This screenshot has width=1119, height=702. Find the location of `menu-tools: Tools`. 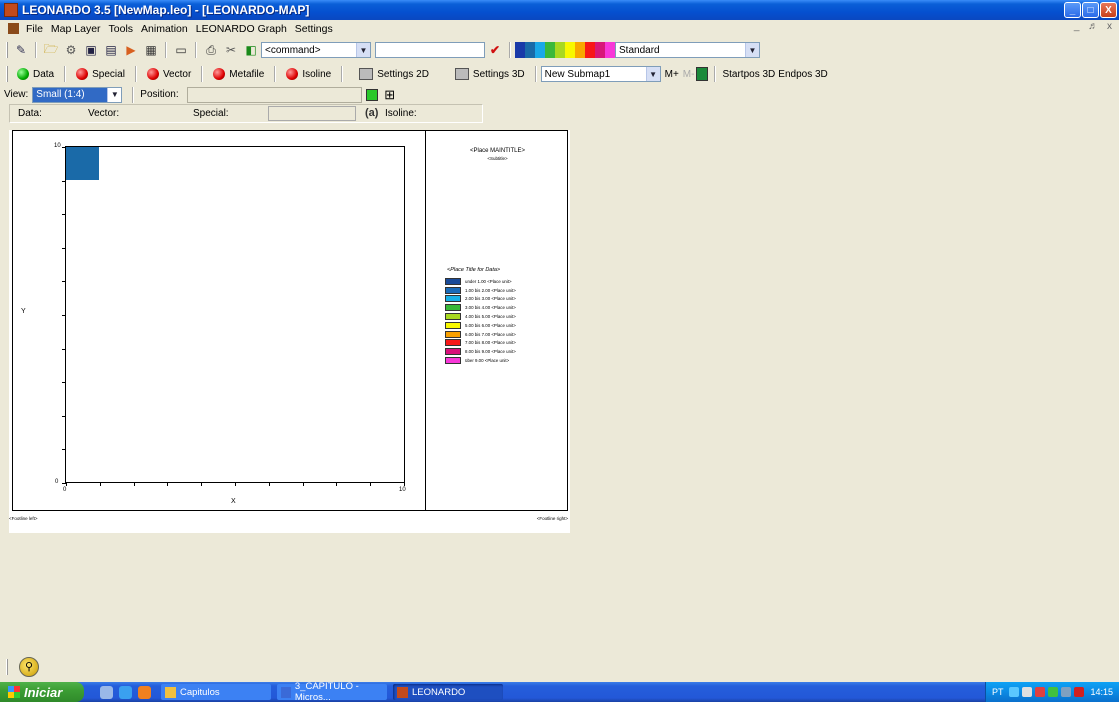

menu-tools: Tools is located at coordinates (121, 29).